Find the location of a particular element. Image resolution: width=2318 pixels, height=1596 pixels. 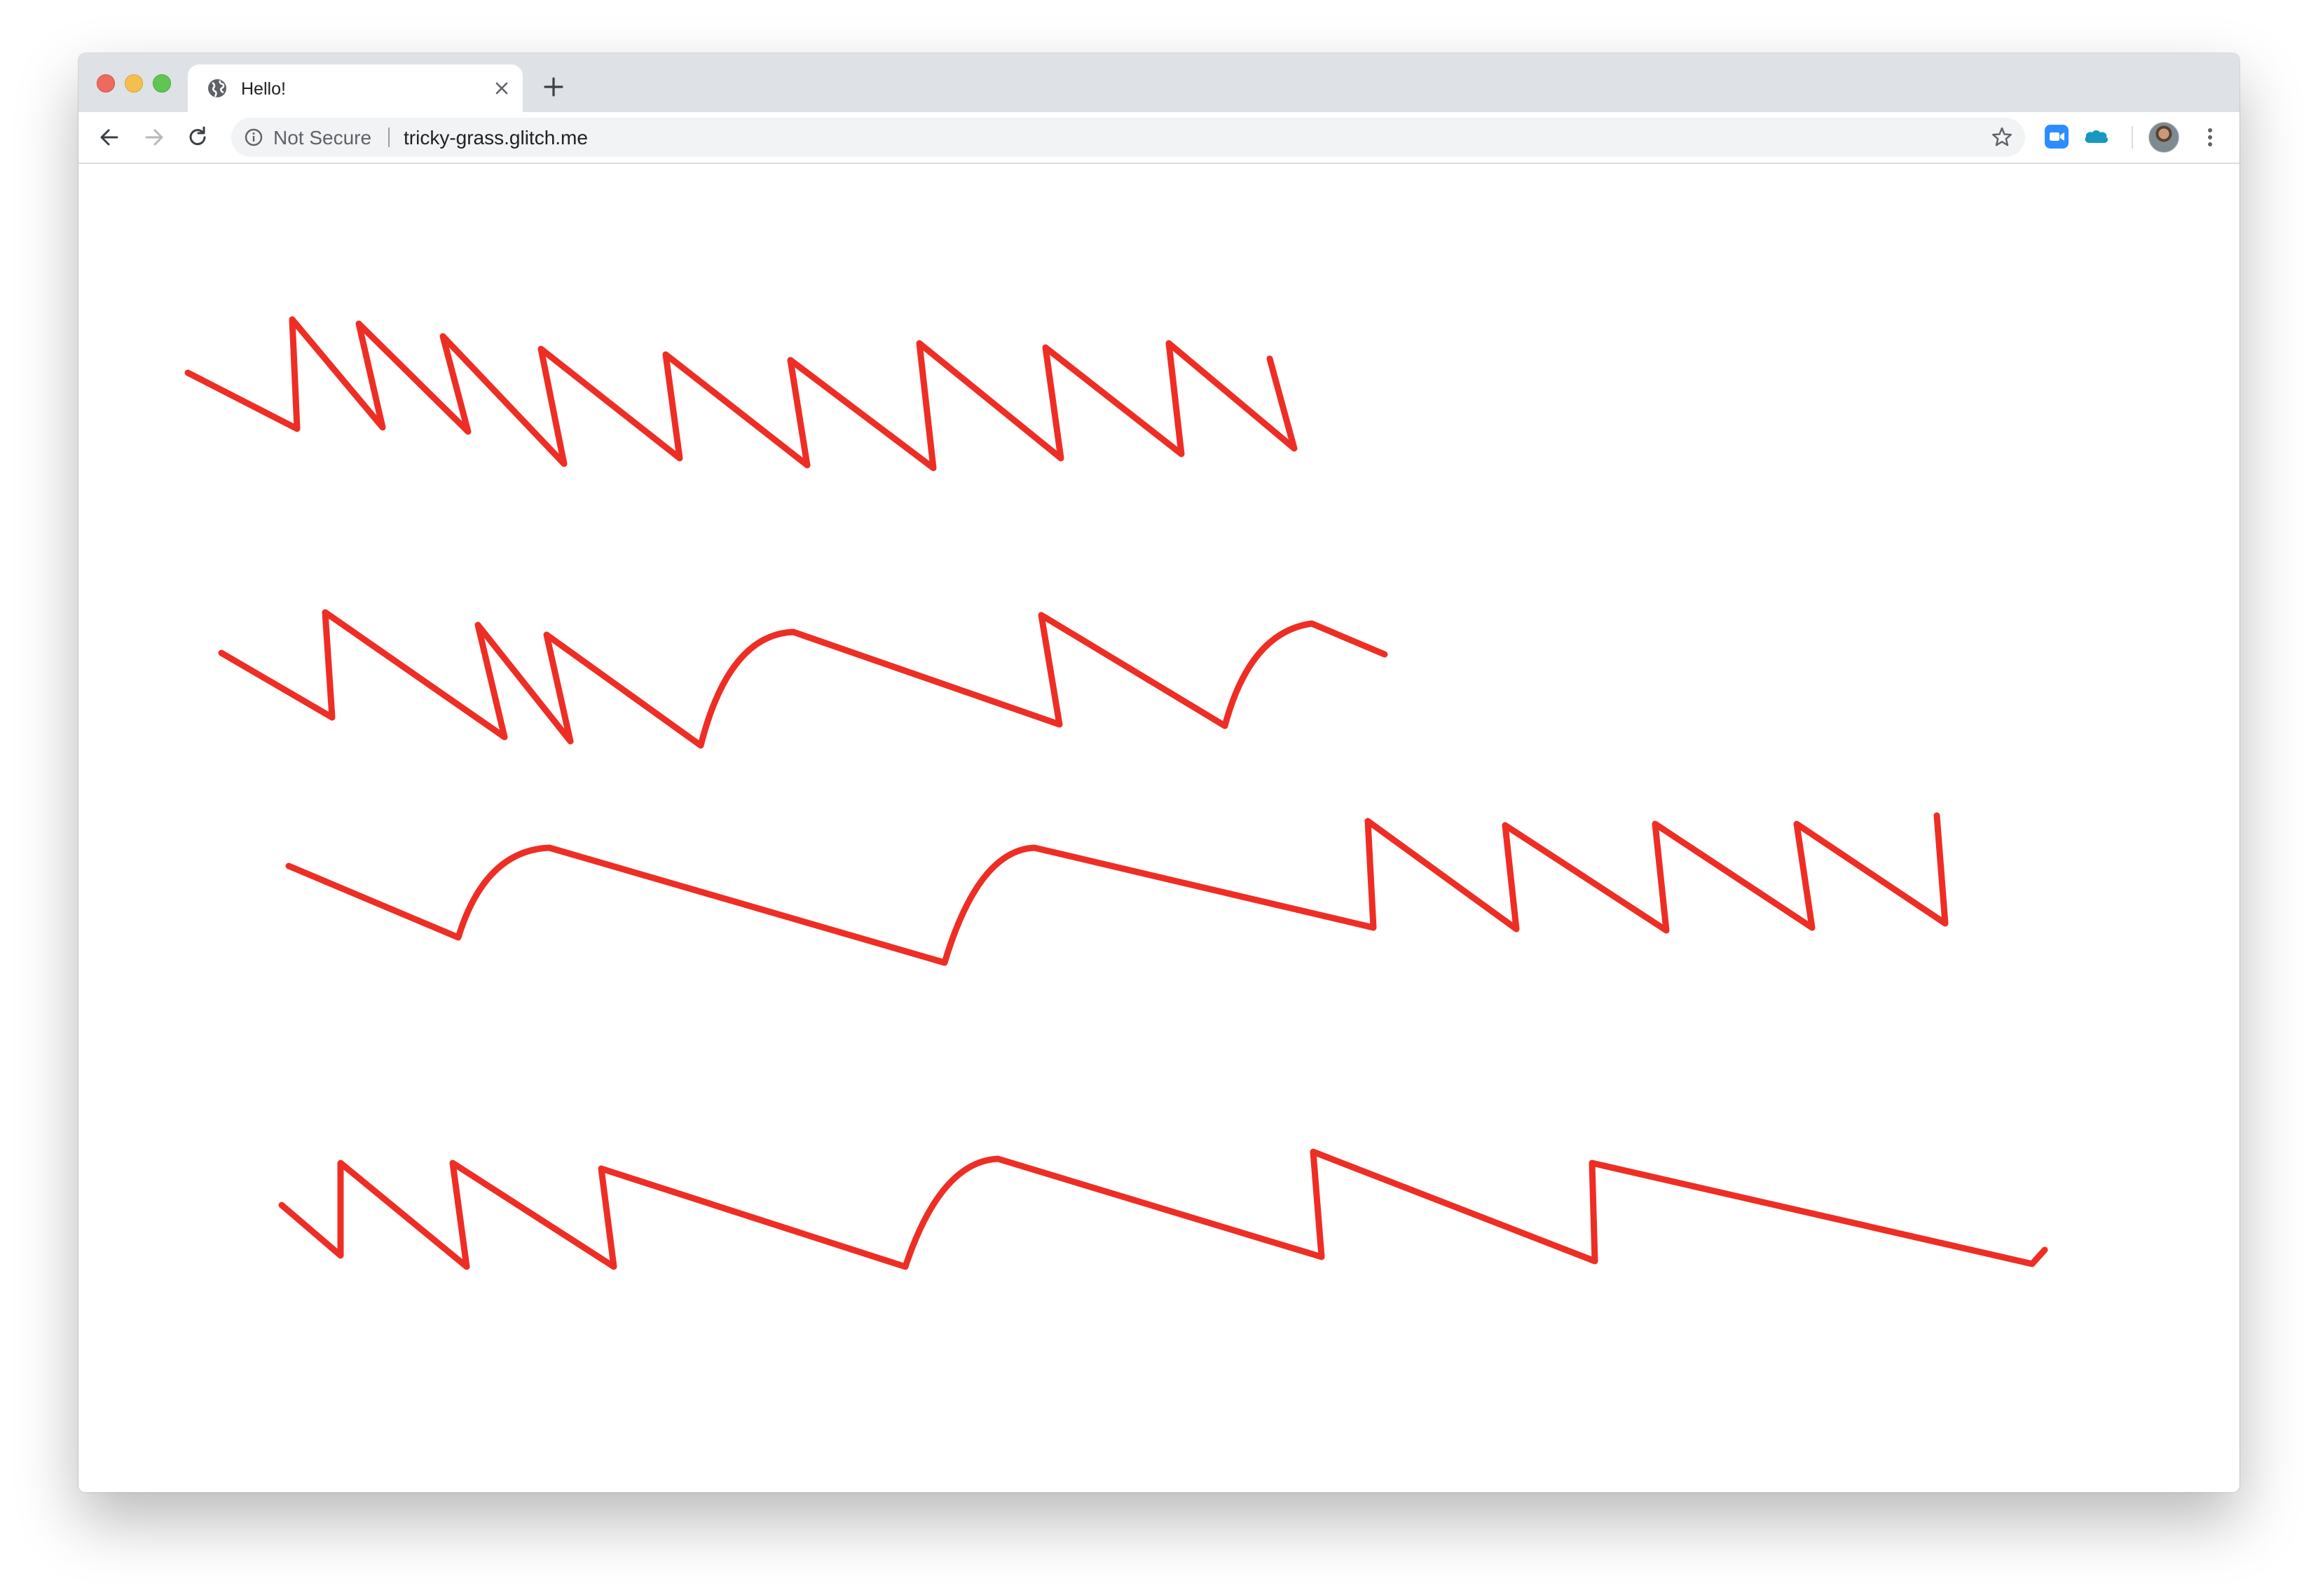

squiggle-row-2-ribbon is located at coordinates (803, 679).